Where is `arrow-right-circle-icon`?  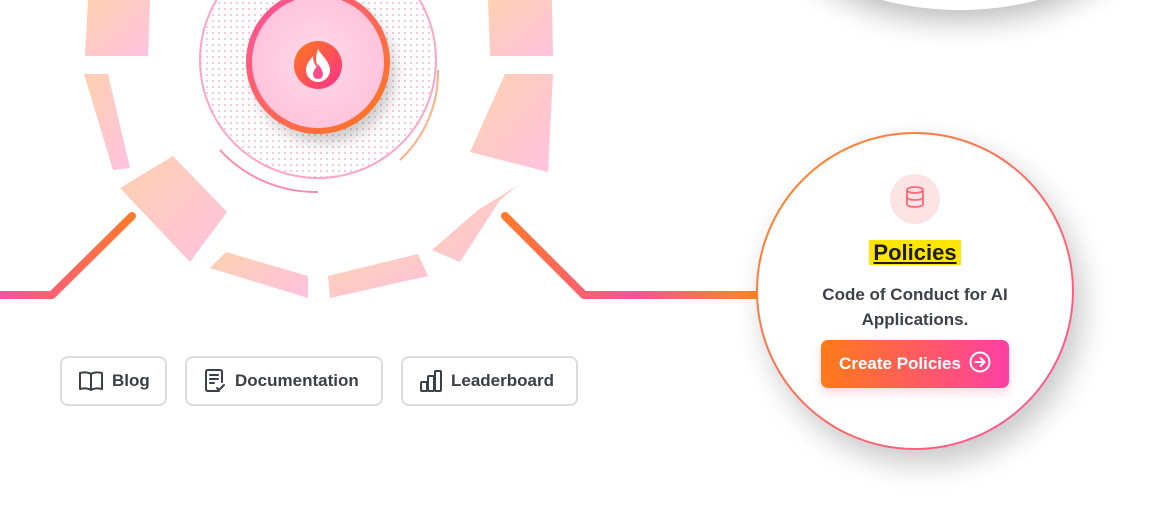
arrow-right-circle-icon is located at coordinates (980, 364).